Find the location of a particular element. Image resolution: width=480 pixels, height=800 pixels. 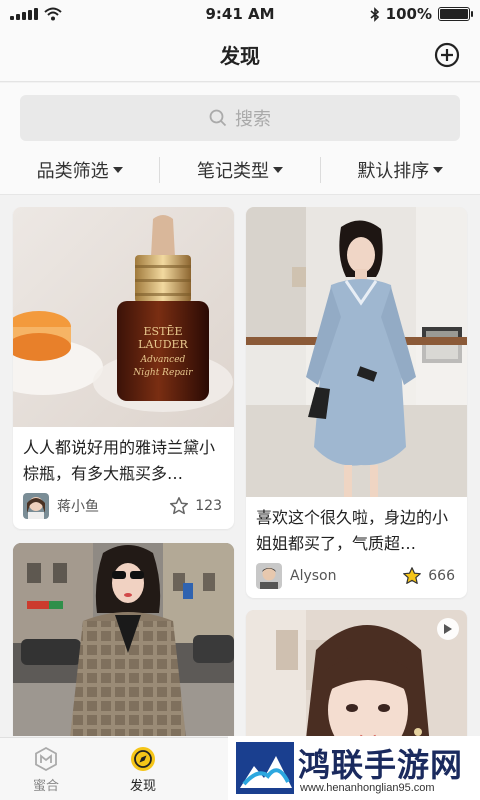

brand-text: LAUDER is located at coordinates (163, 344).